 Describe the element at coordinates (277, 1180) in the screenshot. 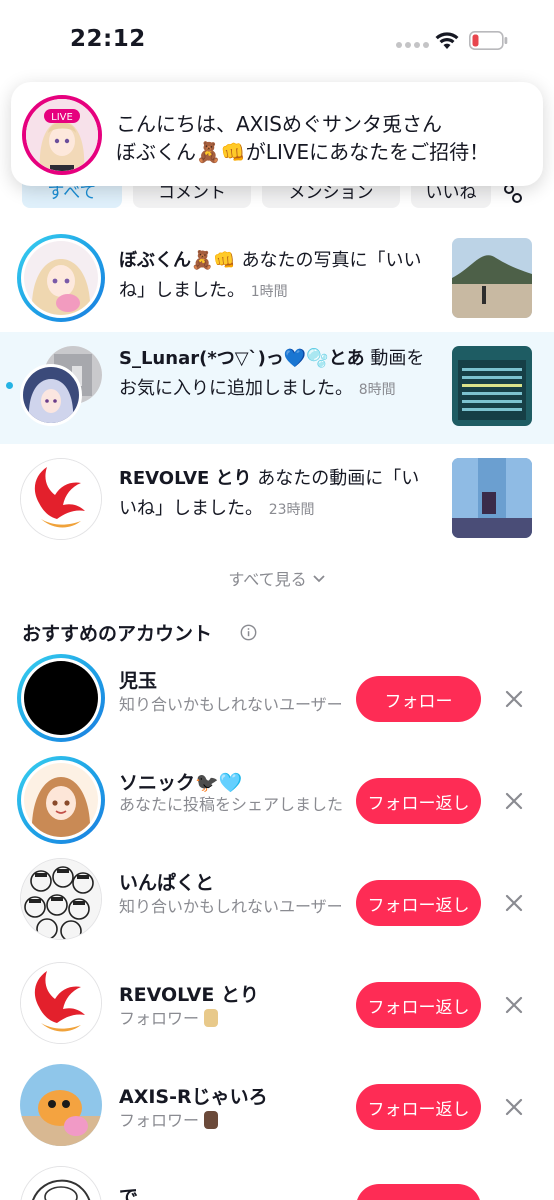

I see `suggested-account: で` at that location.